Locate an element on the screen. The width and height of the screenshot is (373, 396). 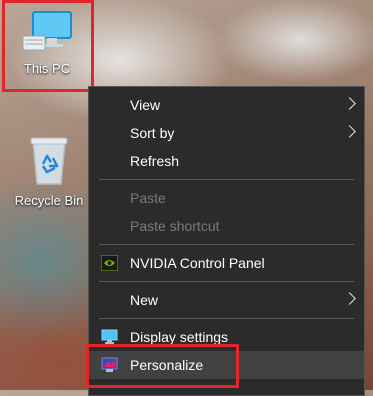
menu-item-new: New is located at coordinates (226, 300).